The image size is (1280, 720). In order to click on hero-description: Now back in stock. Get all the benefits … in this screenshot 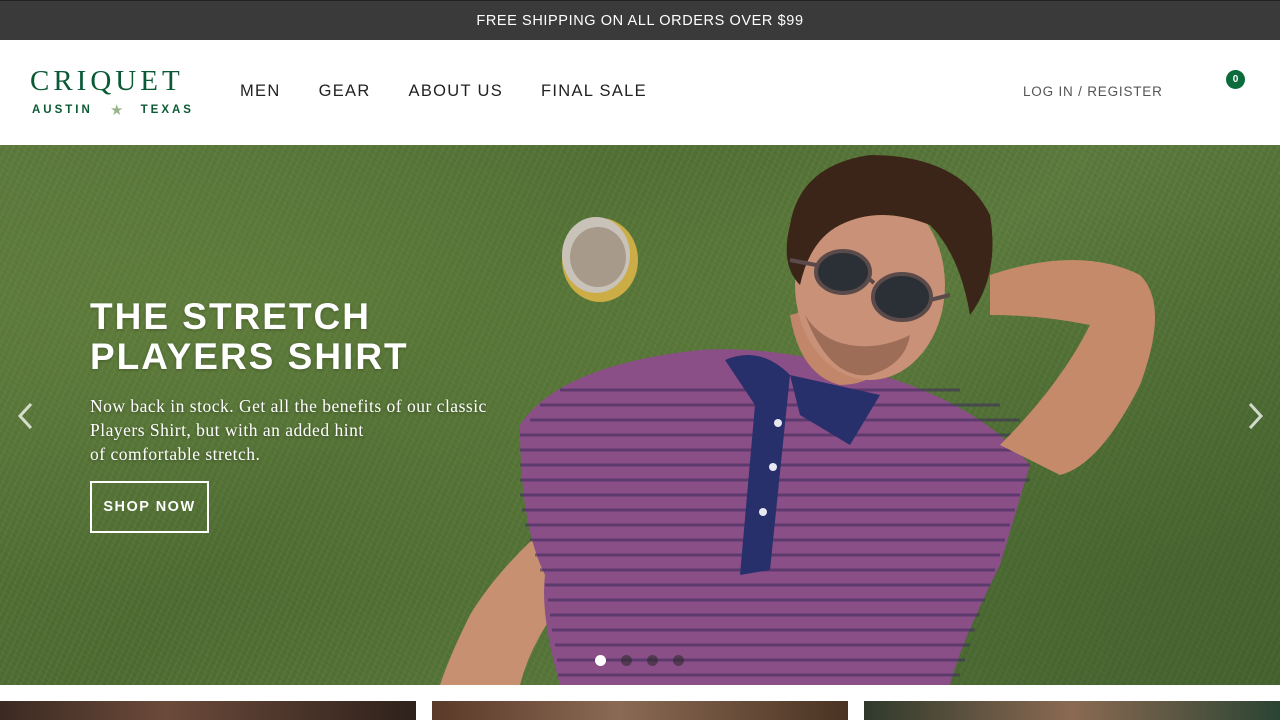, I will do `click(320, 430)`.